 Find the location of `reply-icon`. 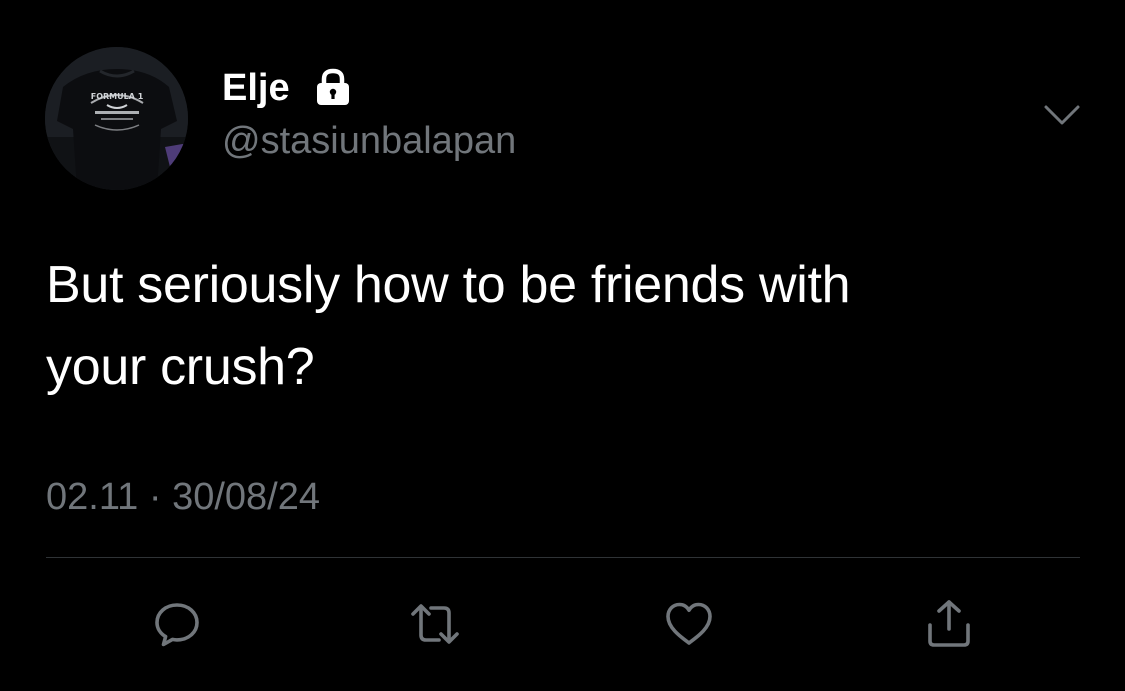

reply-icon is located at coordinates (177, 625).